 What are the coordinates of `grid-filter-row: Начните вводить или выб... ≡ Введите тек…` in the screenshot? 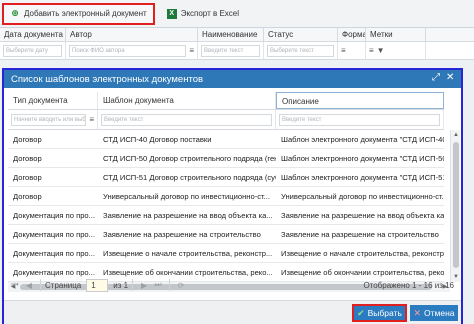 It's located at (226, 120).